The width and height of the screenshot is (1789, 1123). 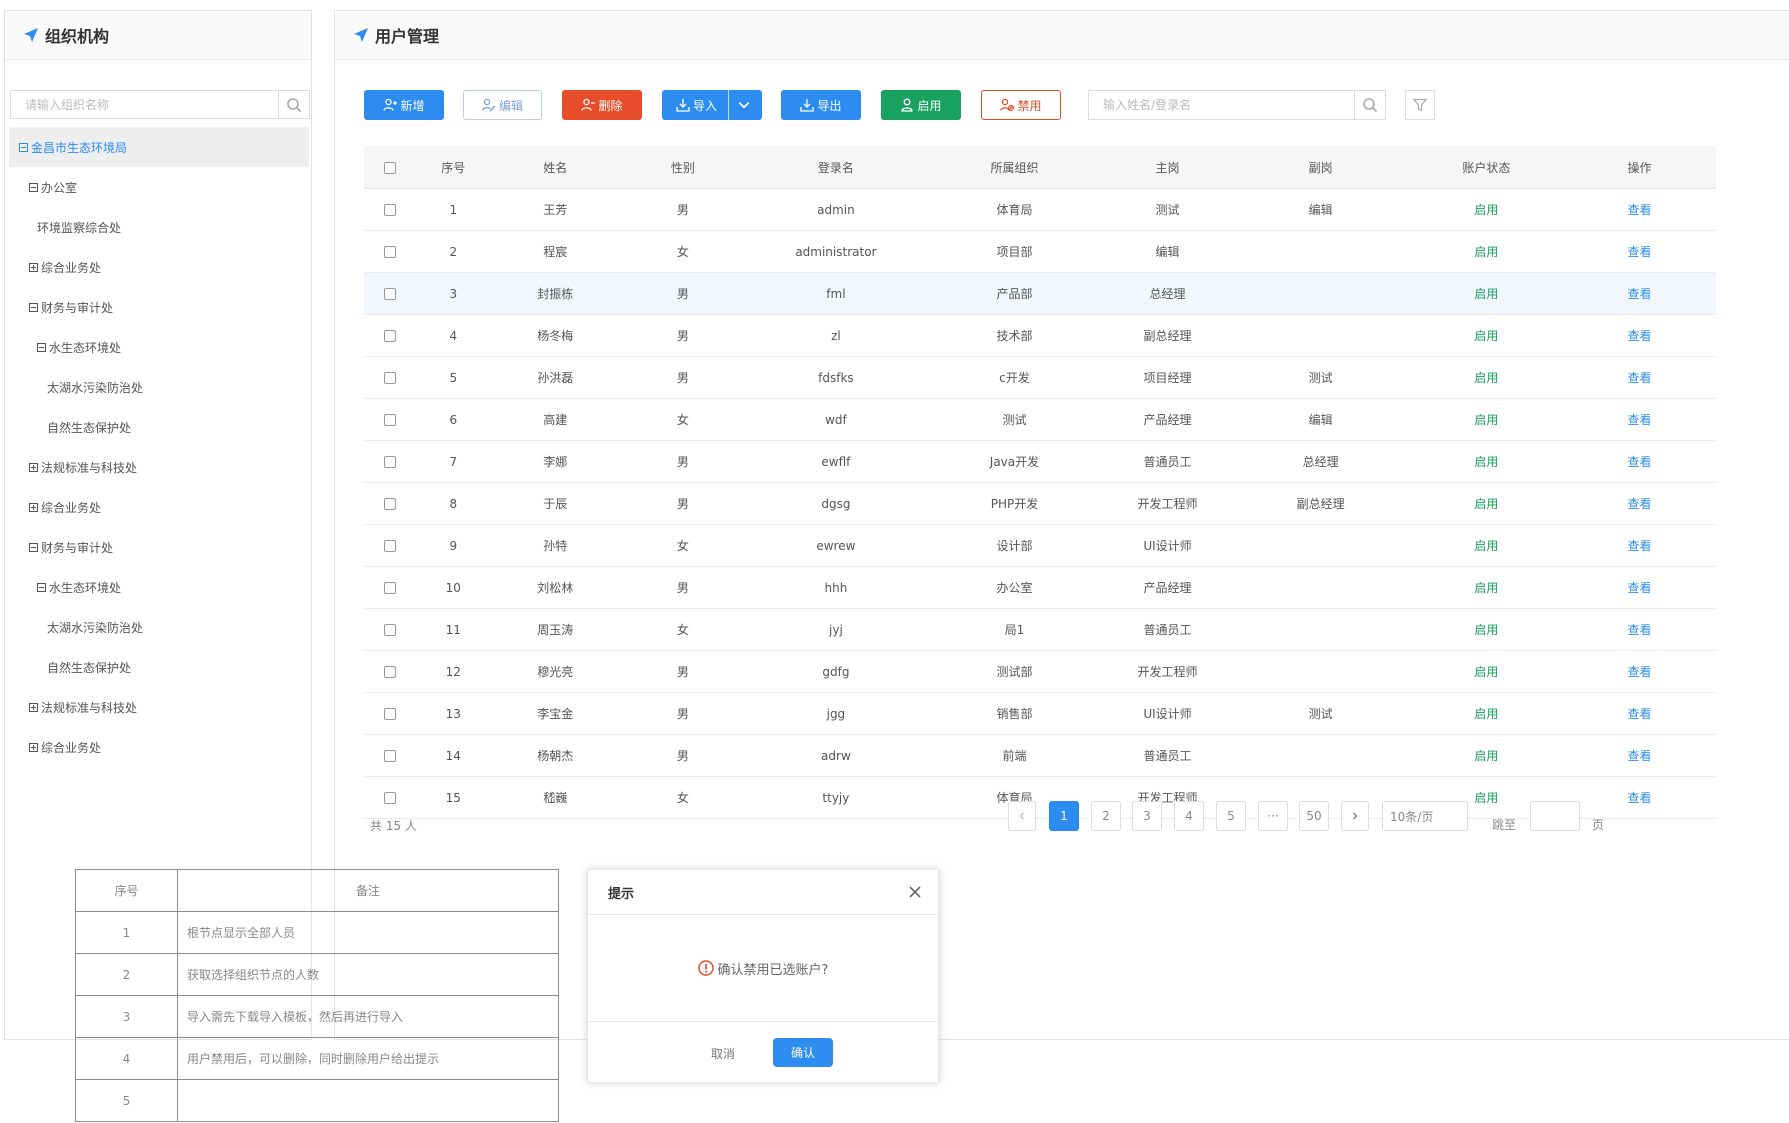 I want to click on table-row: 15 嵇巍女 ttyjy 体育局 开发工程师 启用 查看, so click(x=1040, y=797).